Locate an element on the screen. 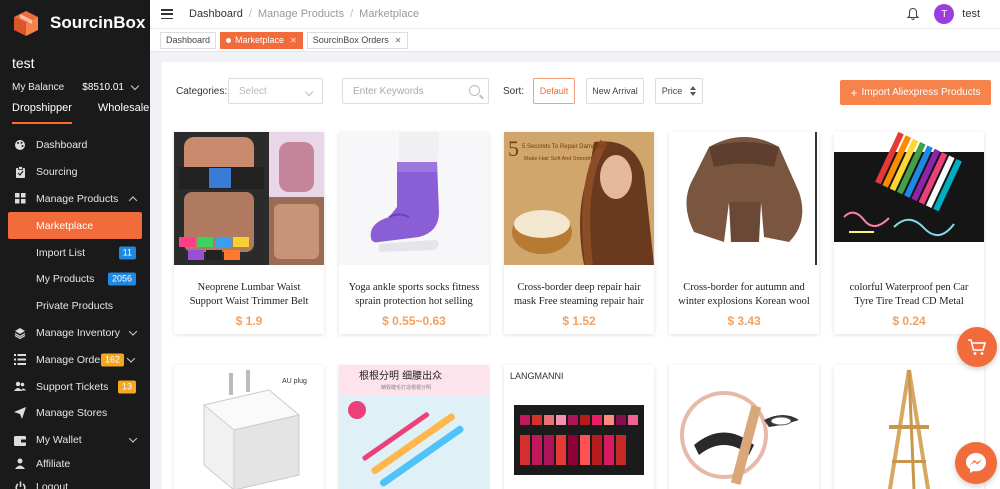  sidebar-item-affiliate: Affiliate is located at coordinates (75, 464).